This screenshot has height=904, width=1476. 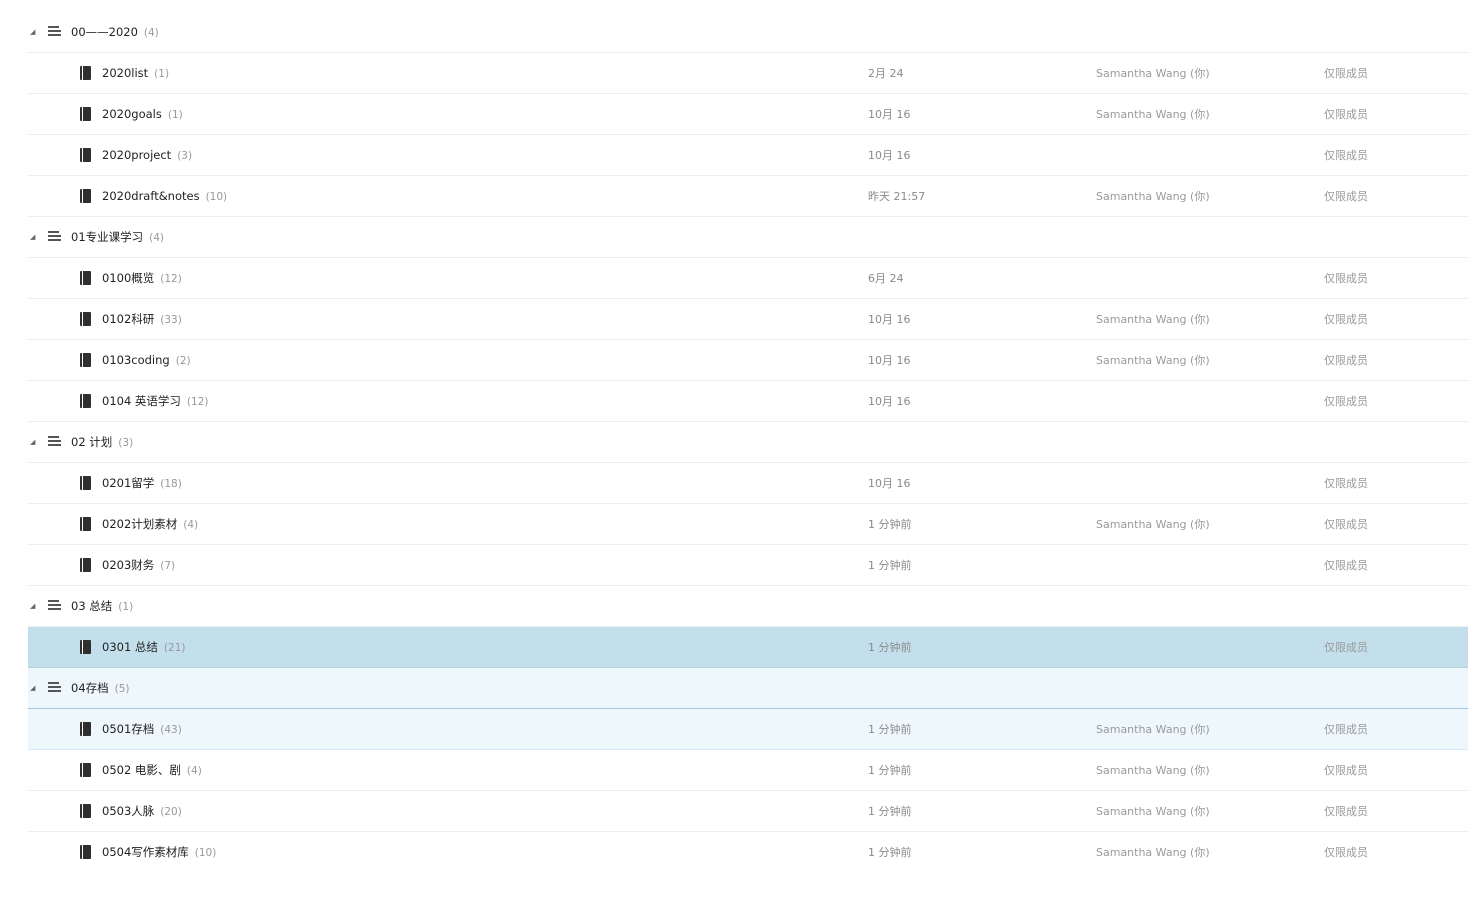 I want to click on notebook-count: (21), so click(x=174, y=648).